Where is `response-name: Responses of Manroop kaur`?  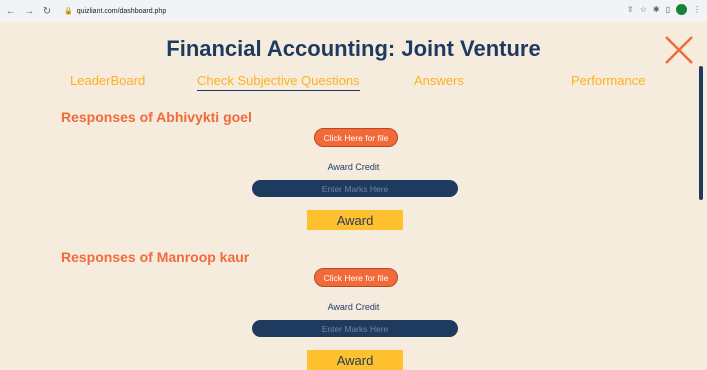 response-name: Responses of Manroop kaur is located at coordinates (155, 257).